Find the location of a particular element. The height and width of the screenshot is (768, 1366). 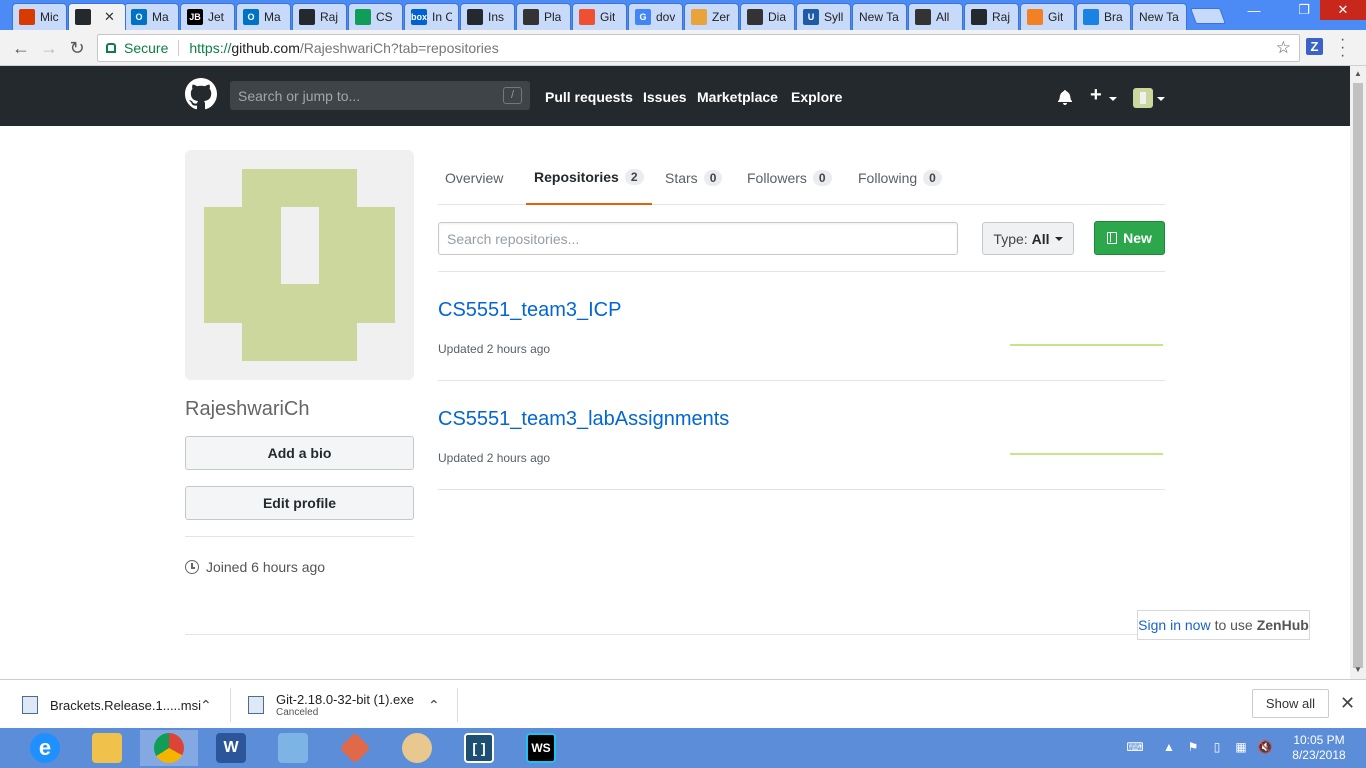

action-center-flag-icon: ⚑ is located at coordinates (1193, 748).